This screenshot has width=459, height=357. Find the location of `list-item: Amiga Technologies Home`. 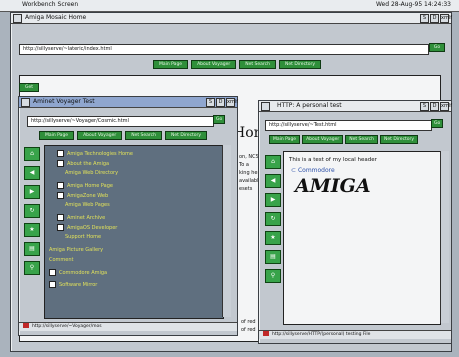

list-item: Amiga Technologies Home is located at coordinates (95, 153).